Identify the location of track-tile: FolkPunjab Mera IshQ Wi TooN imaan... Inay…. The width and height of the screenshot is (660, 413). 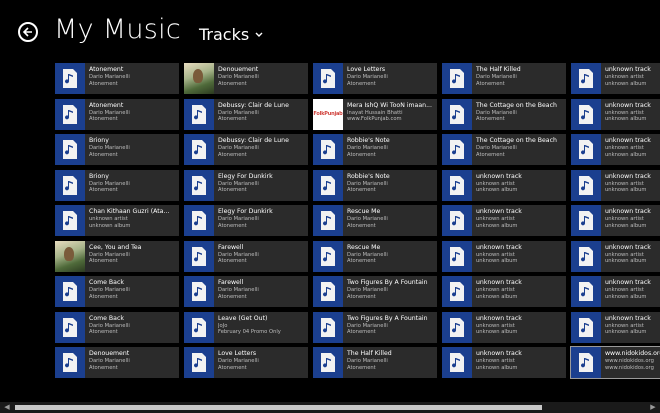
(375, 114).